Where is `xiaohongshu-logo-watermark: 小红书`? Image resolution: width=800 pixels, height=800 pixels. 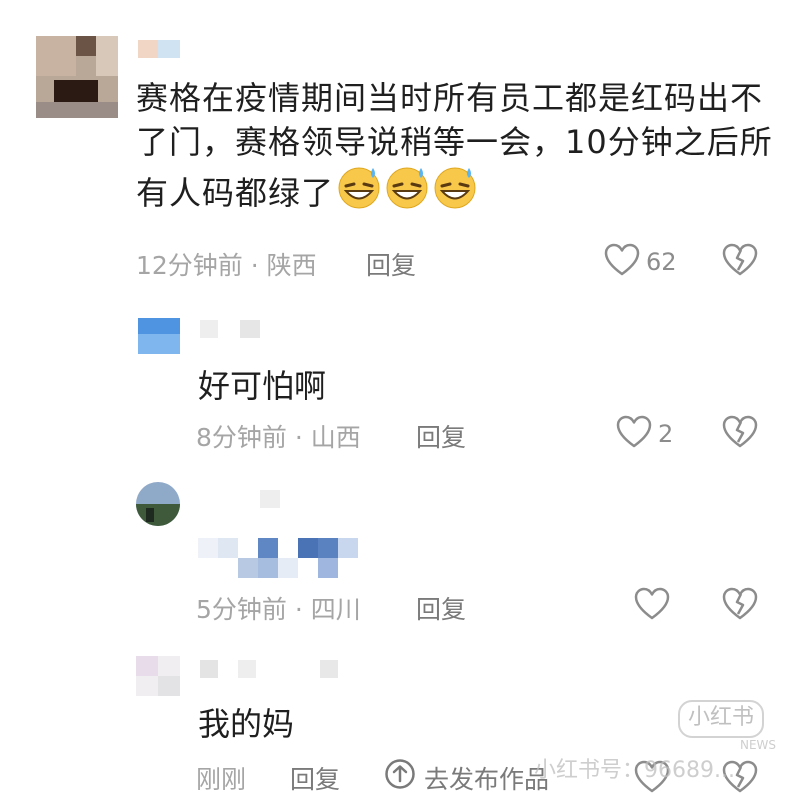 xiaohongshu-logo-watermark: 小红书 is located at coordinates (721, 719).